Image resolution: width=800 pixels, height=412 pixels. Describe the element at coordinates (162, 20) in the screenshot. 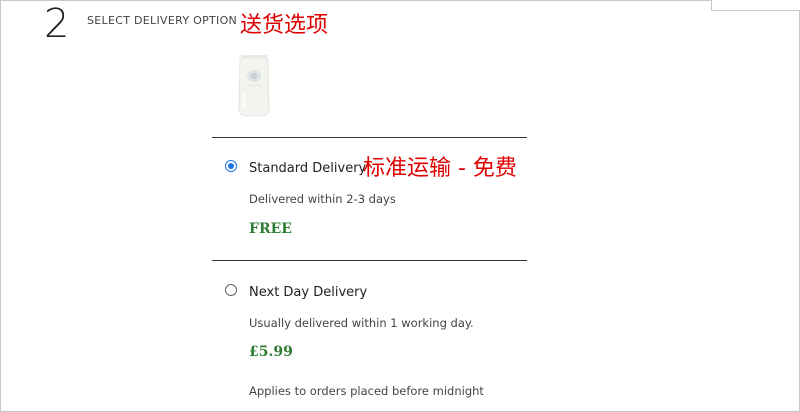

I see `step-title: SELECT DELIVERY OPTION` at that location.